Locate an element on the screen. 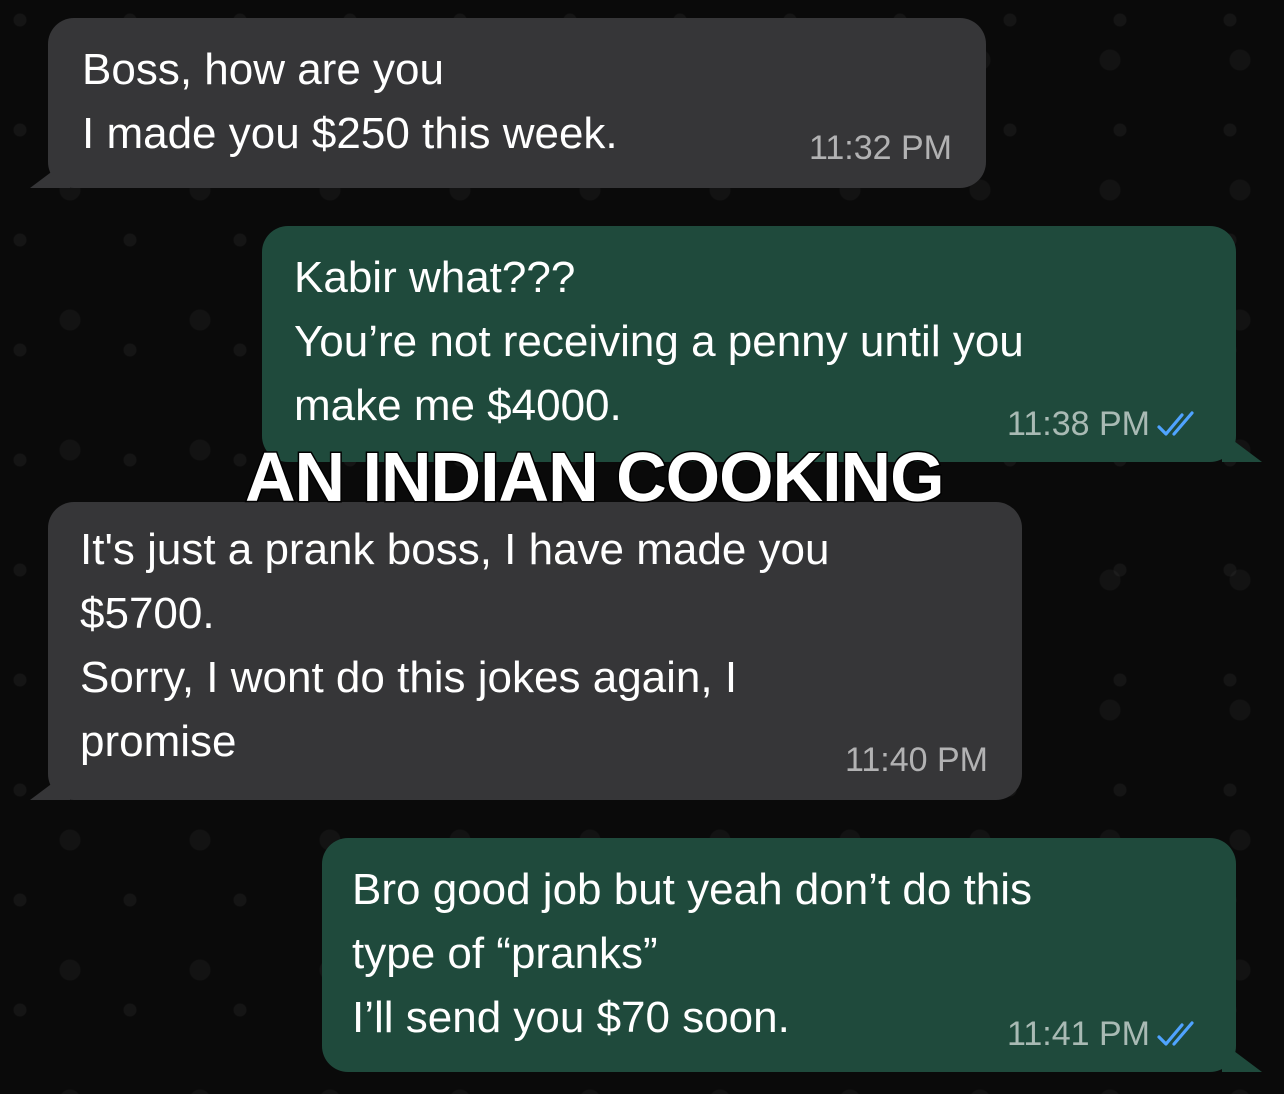 The width and height of the screenshot is (1284, 1094). message-time: 11:41 PM is located at coordinates (1078, 1034).